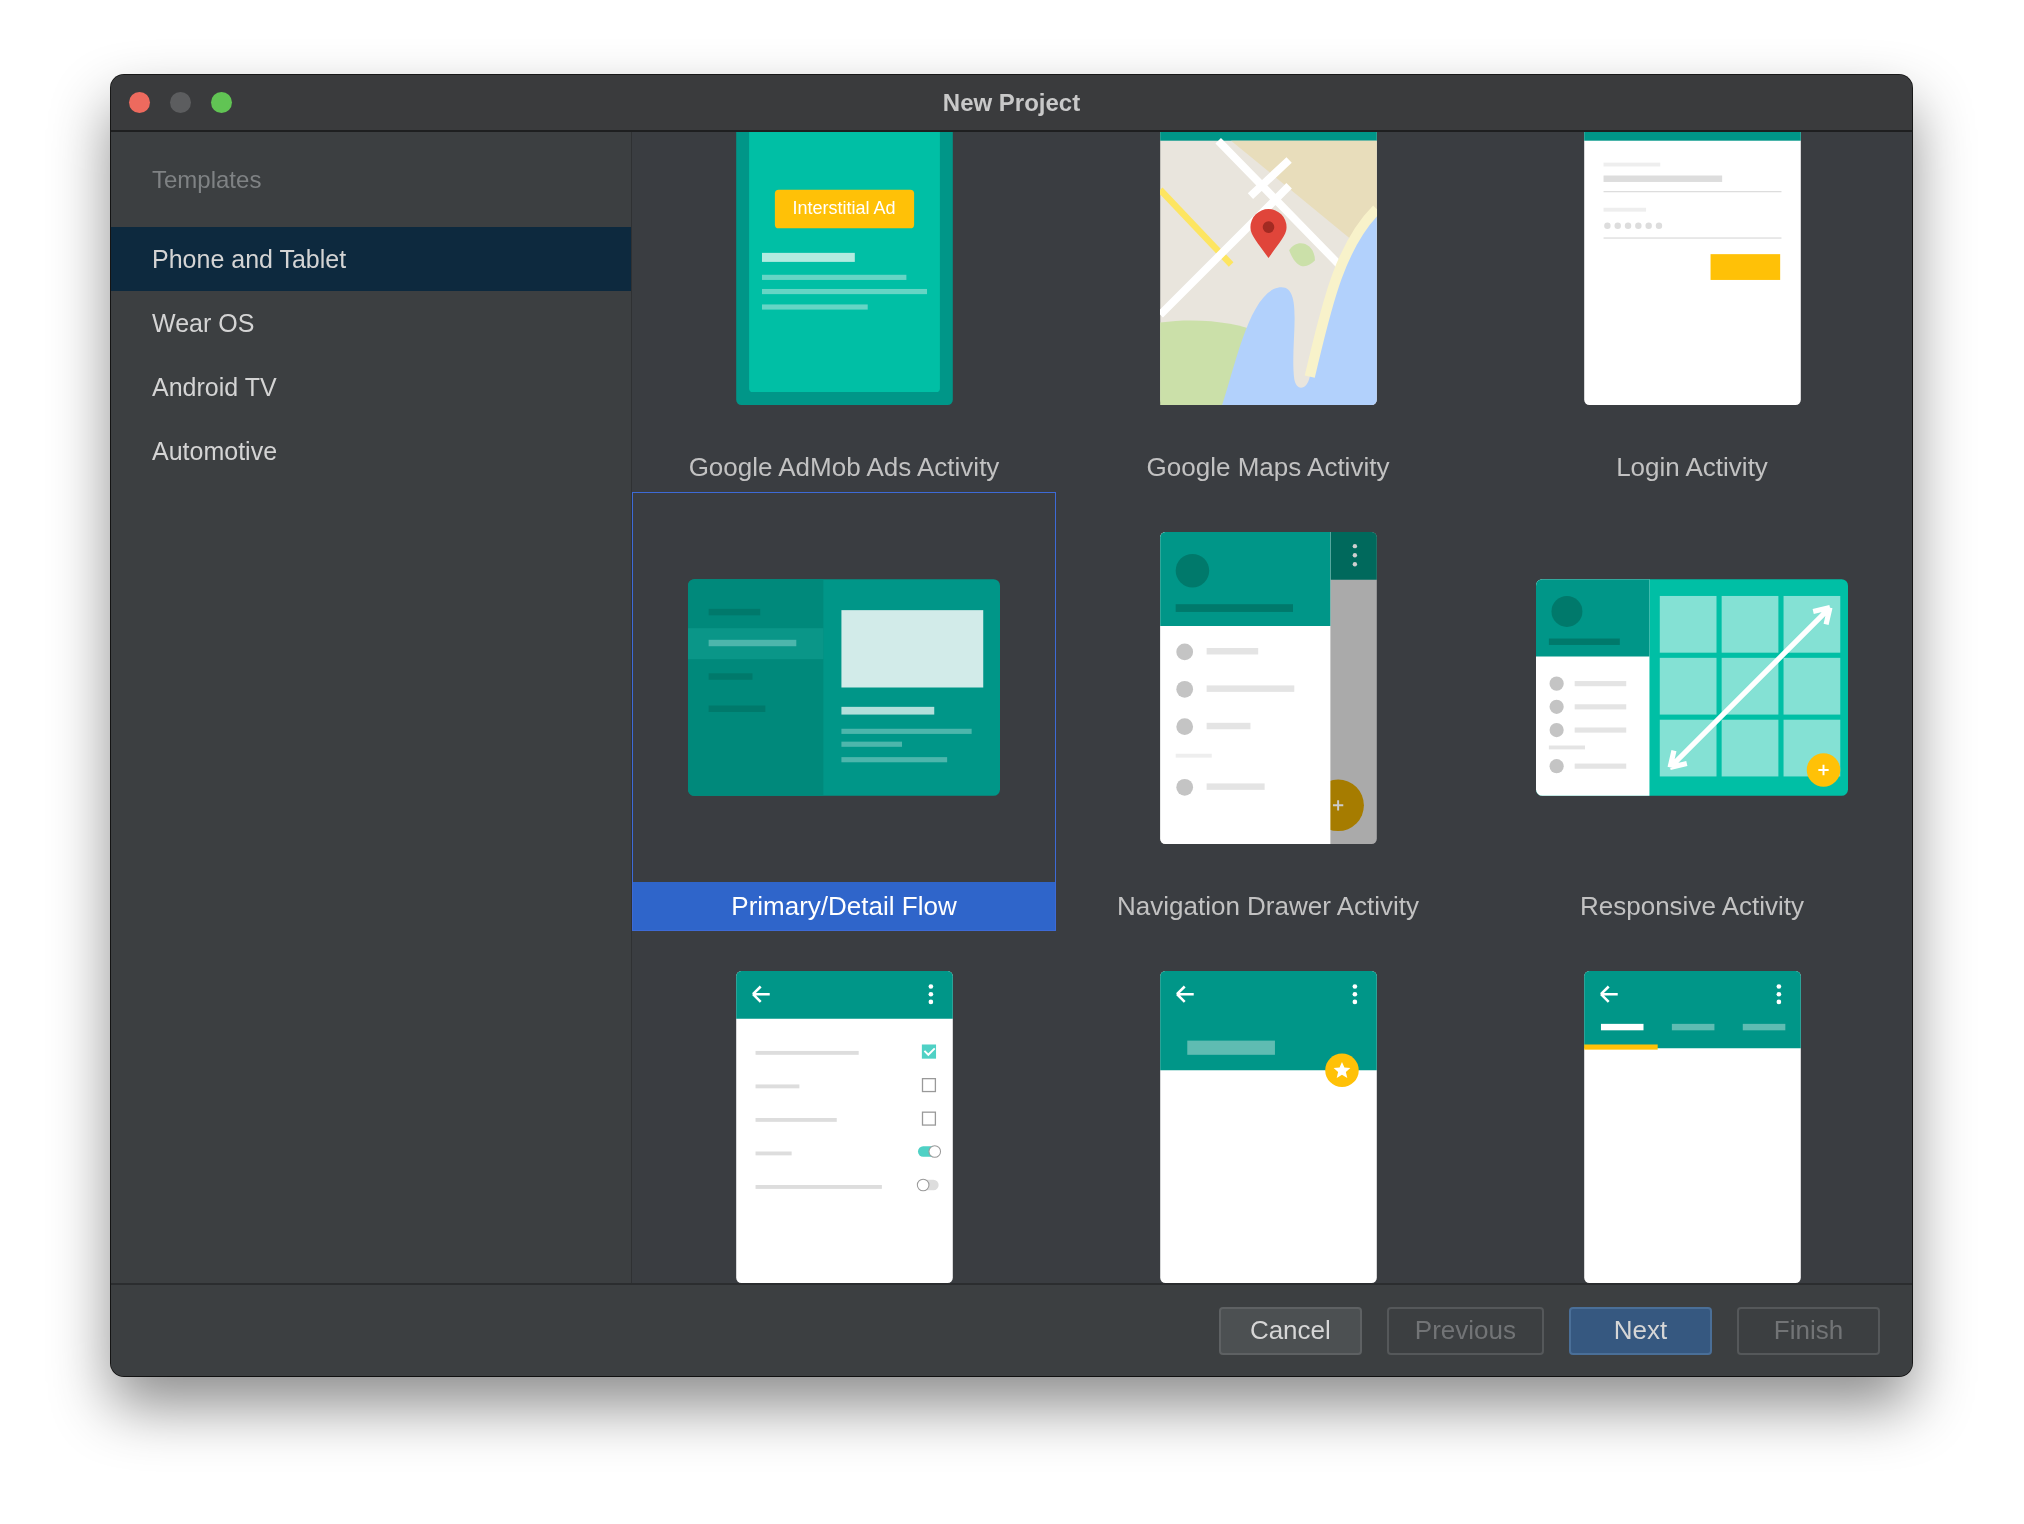 The width and height of the screenshot is (2024, 1524). Describe the element at coordinates (1268, 711) in the screenshot. I see `template-tile: Navigation Drawer Activity` at that location.